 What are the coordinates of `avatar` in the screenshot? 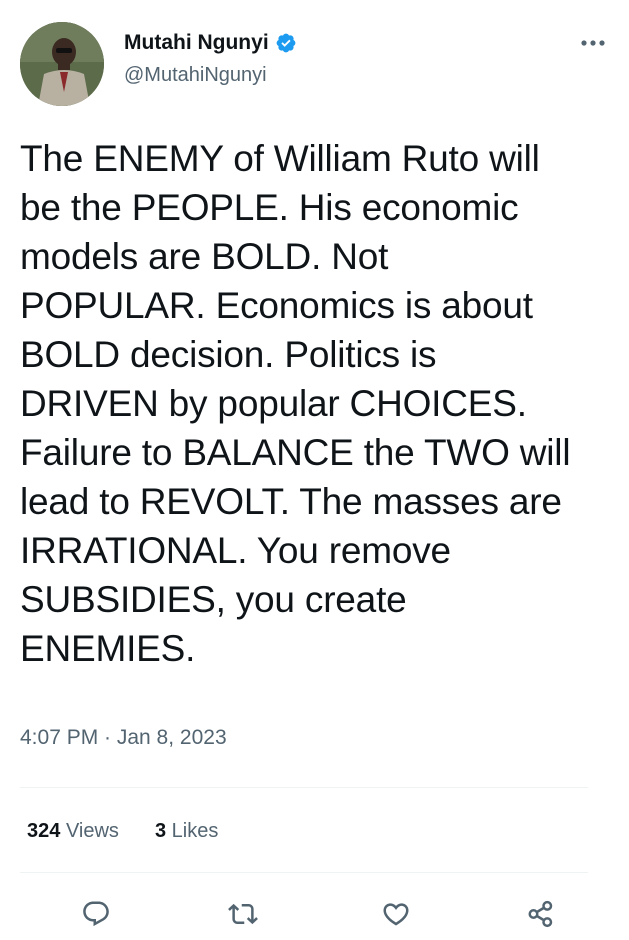 It's located at (62, 64).